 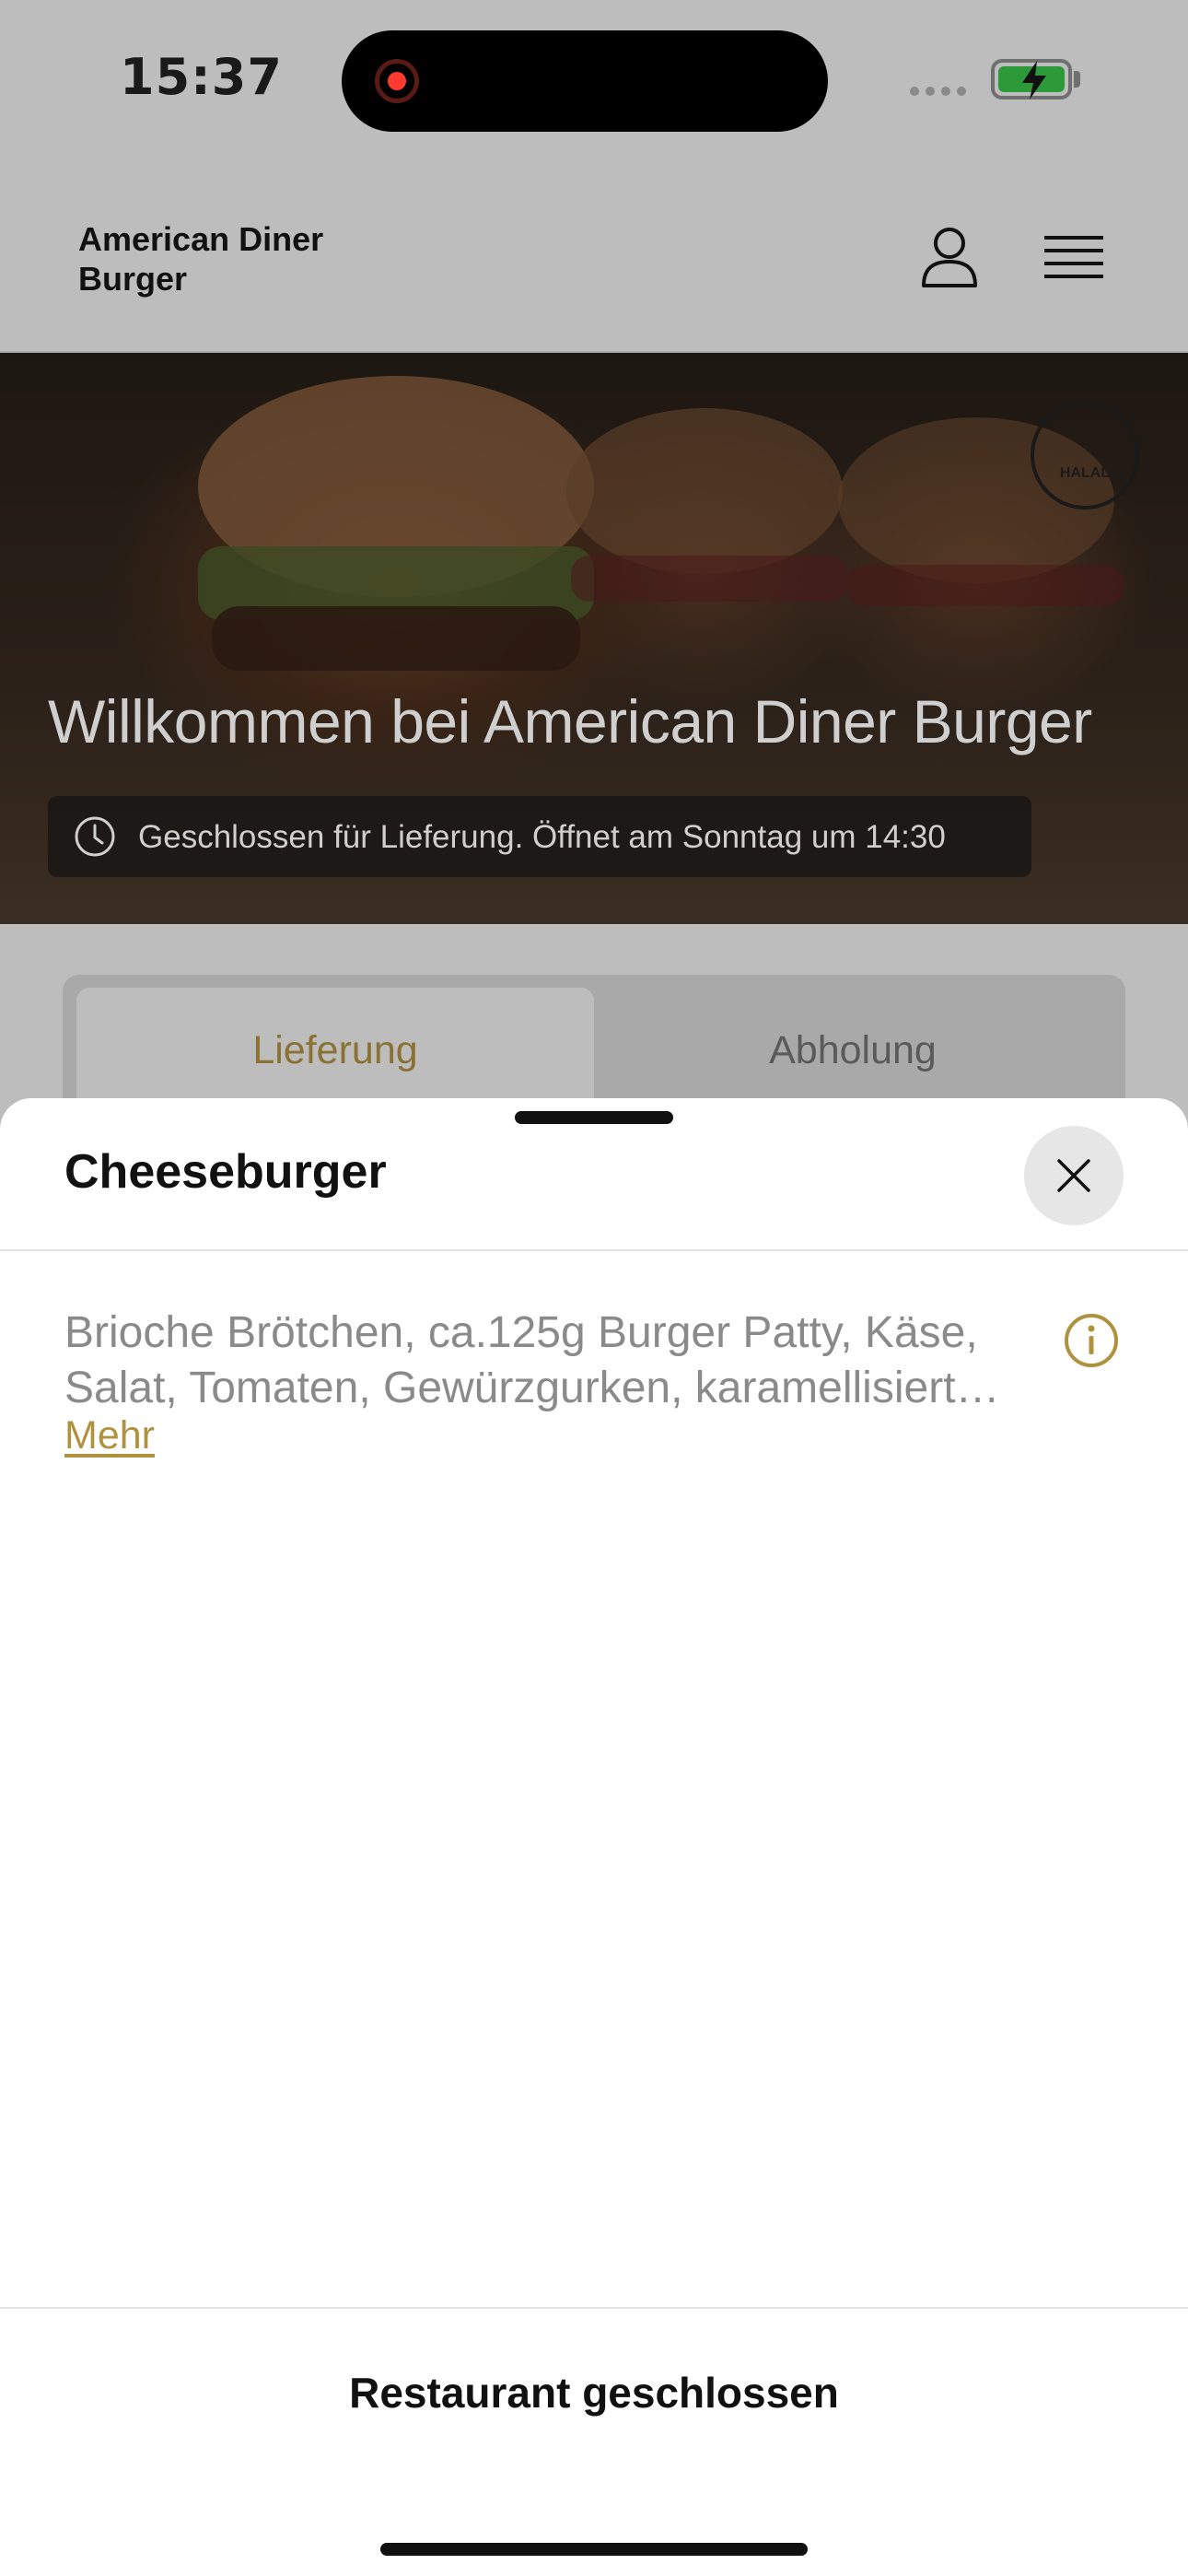 I want to click on welcome-title: Willkommen bei American Diner Burger, so click(x=570, y=721).